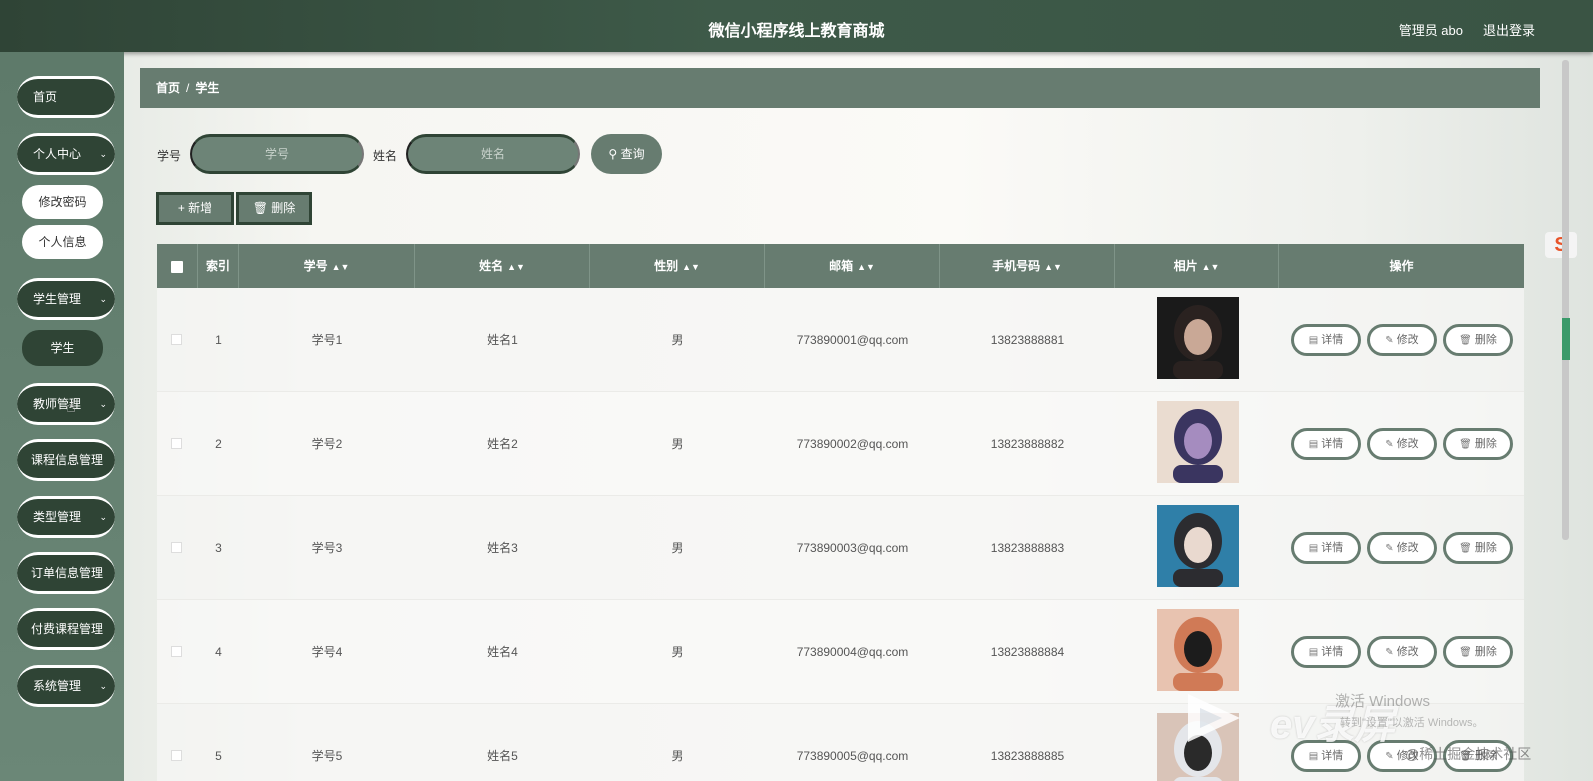 This screenshot has height=781, width=1593. I want to click on plus-icon: +, so click(181, 208).